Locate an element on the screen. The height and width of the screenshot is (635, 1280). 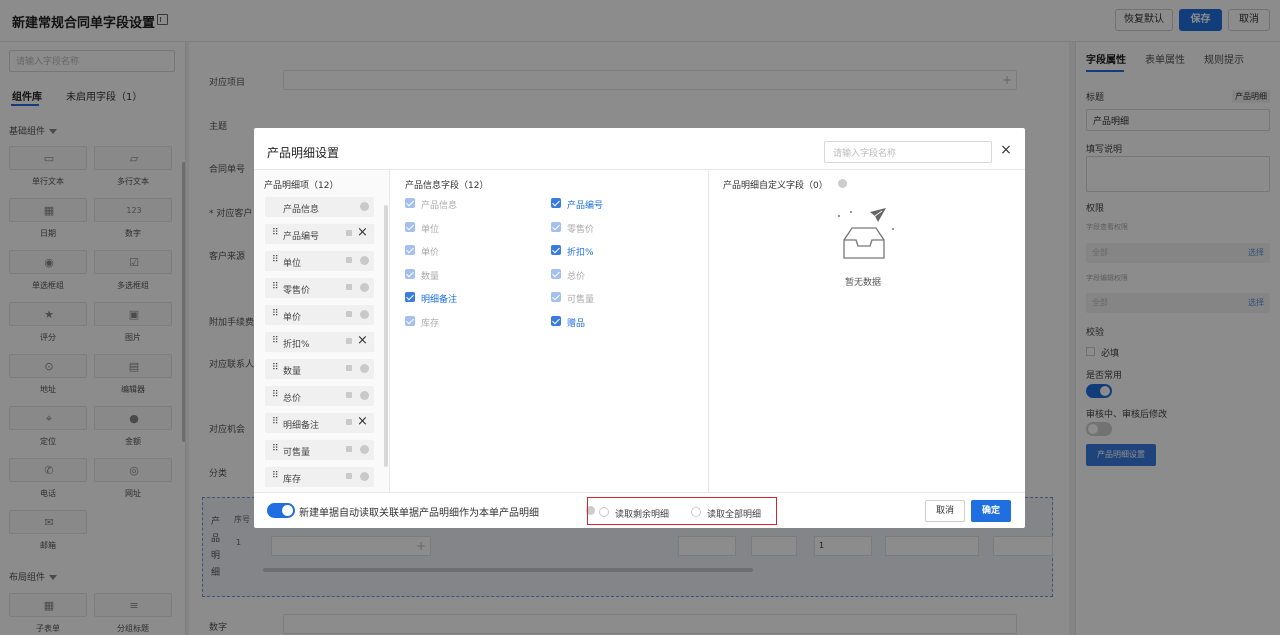
info-field-label: 产品编号 is located at coordinates (585, 206).